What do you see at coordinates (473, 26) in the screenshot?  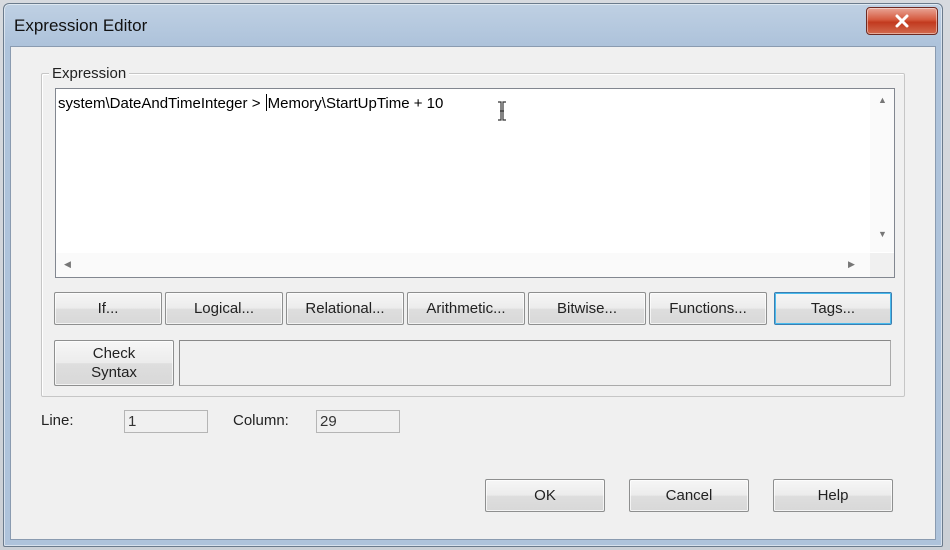 I see `title-bar: Expression Editor` at bounding box center [473, 26].